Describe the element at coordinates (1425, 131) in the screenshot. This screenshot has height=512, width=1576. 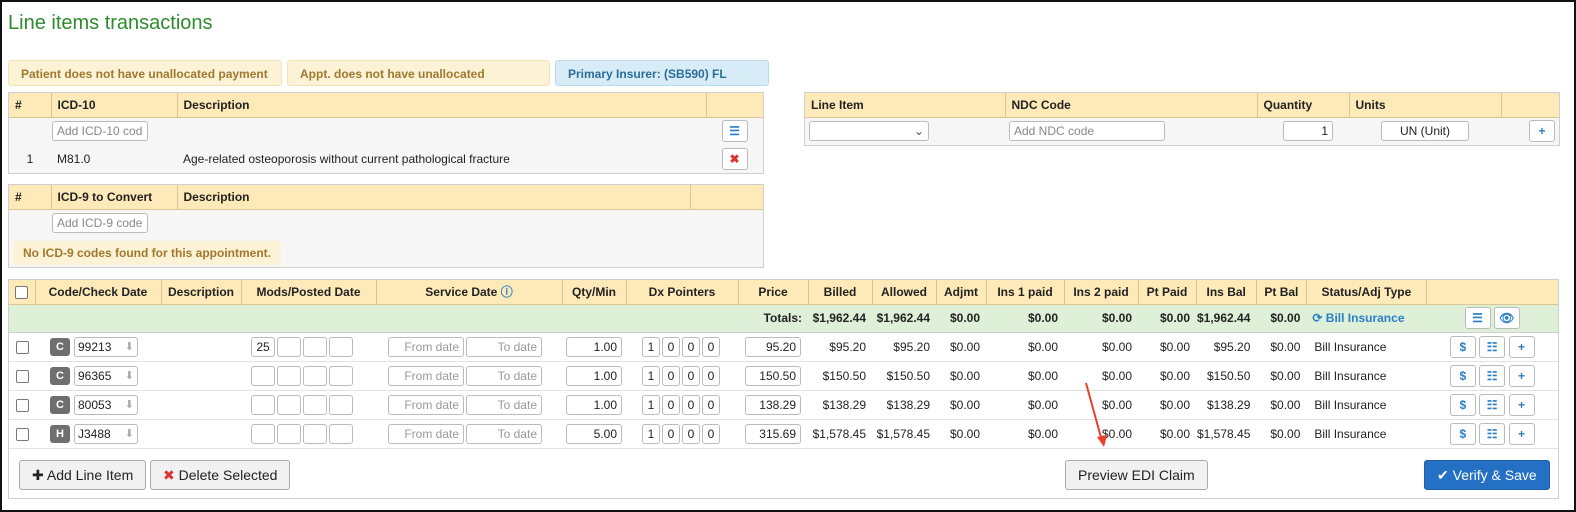
I see `units-select: UN (Unit)` at that location.